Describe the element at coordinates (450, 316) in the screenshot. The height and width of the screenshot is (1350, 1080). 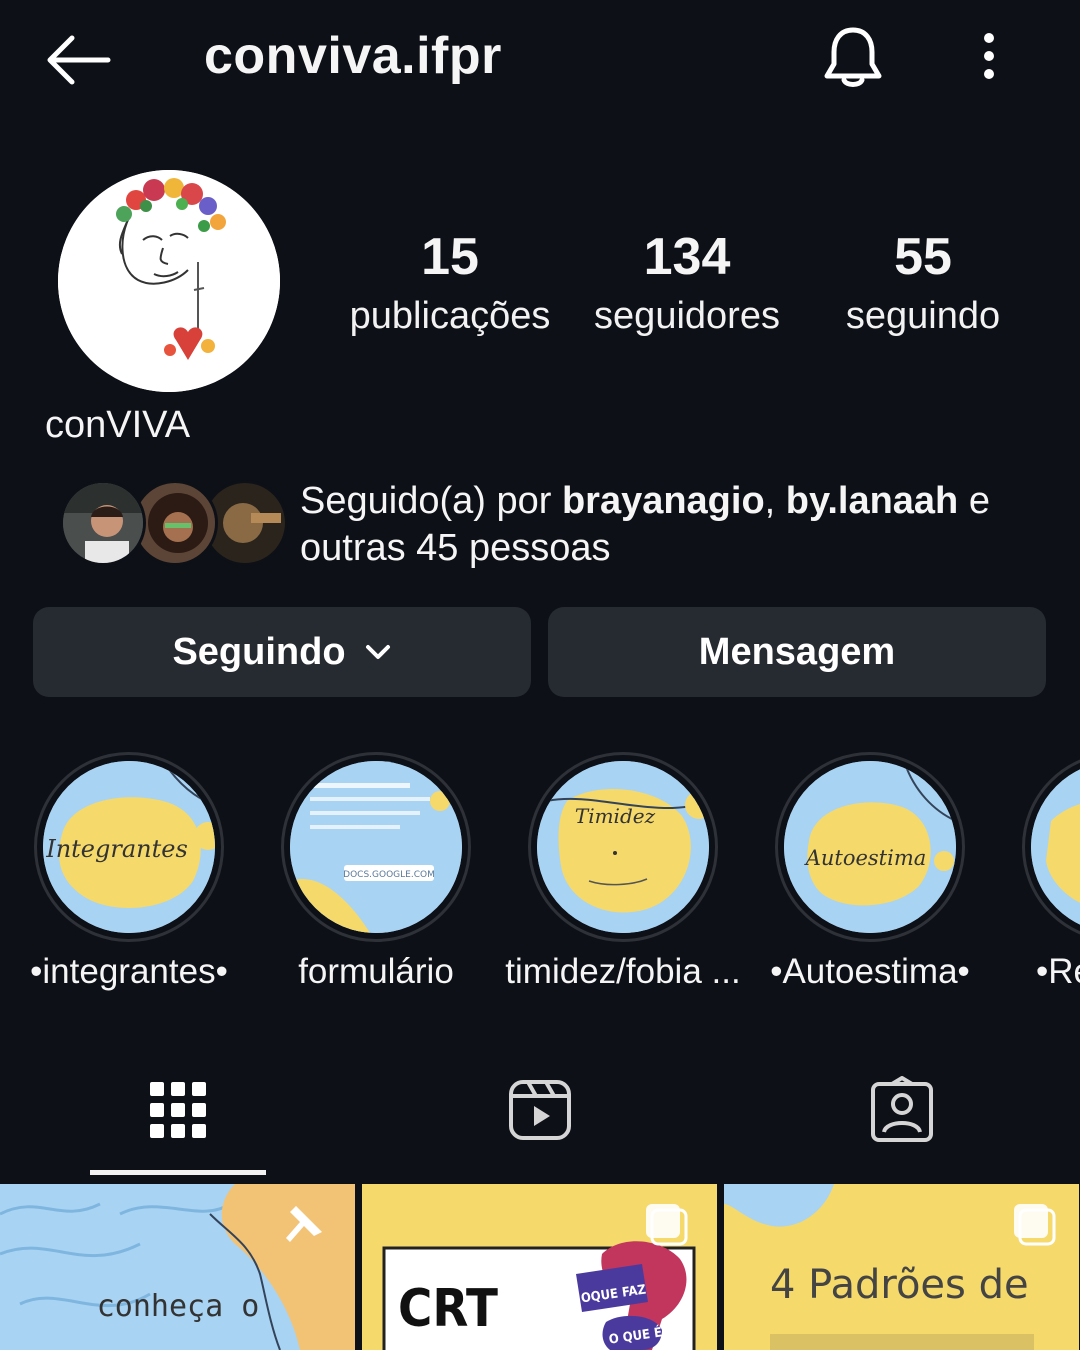
I see `posts-label: publicações` at that location.